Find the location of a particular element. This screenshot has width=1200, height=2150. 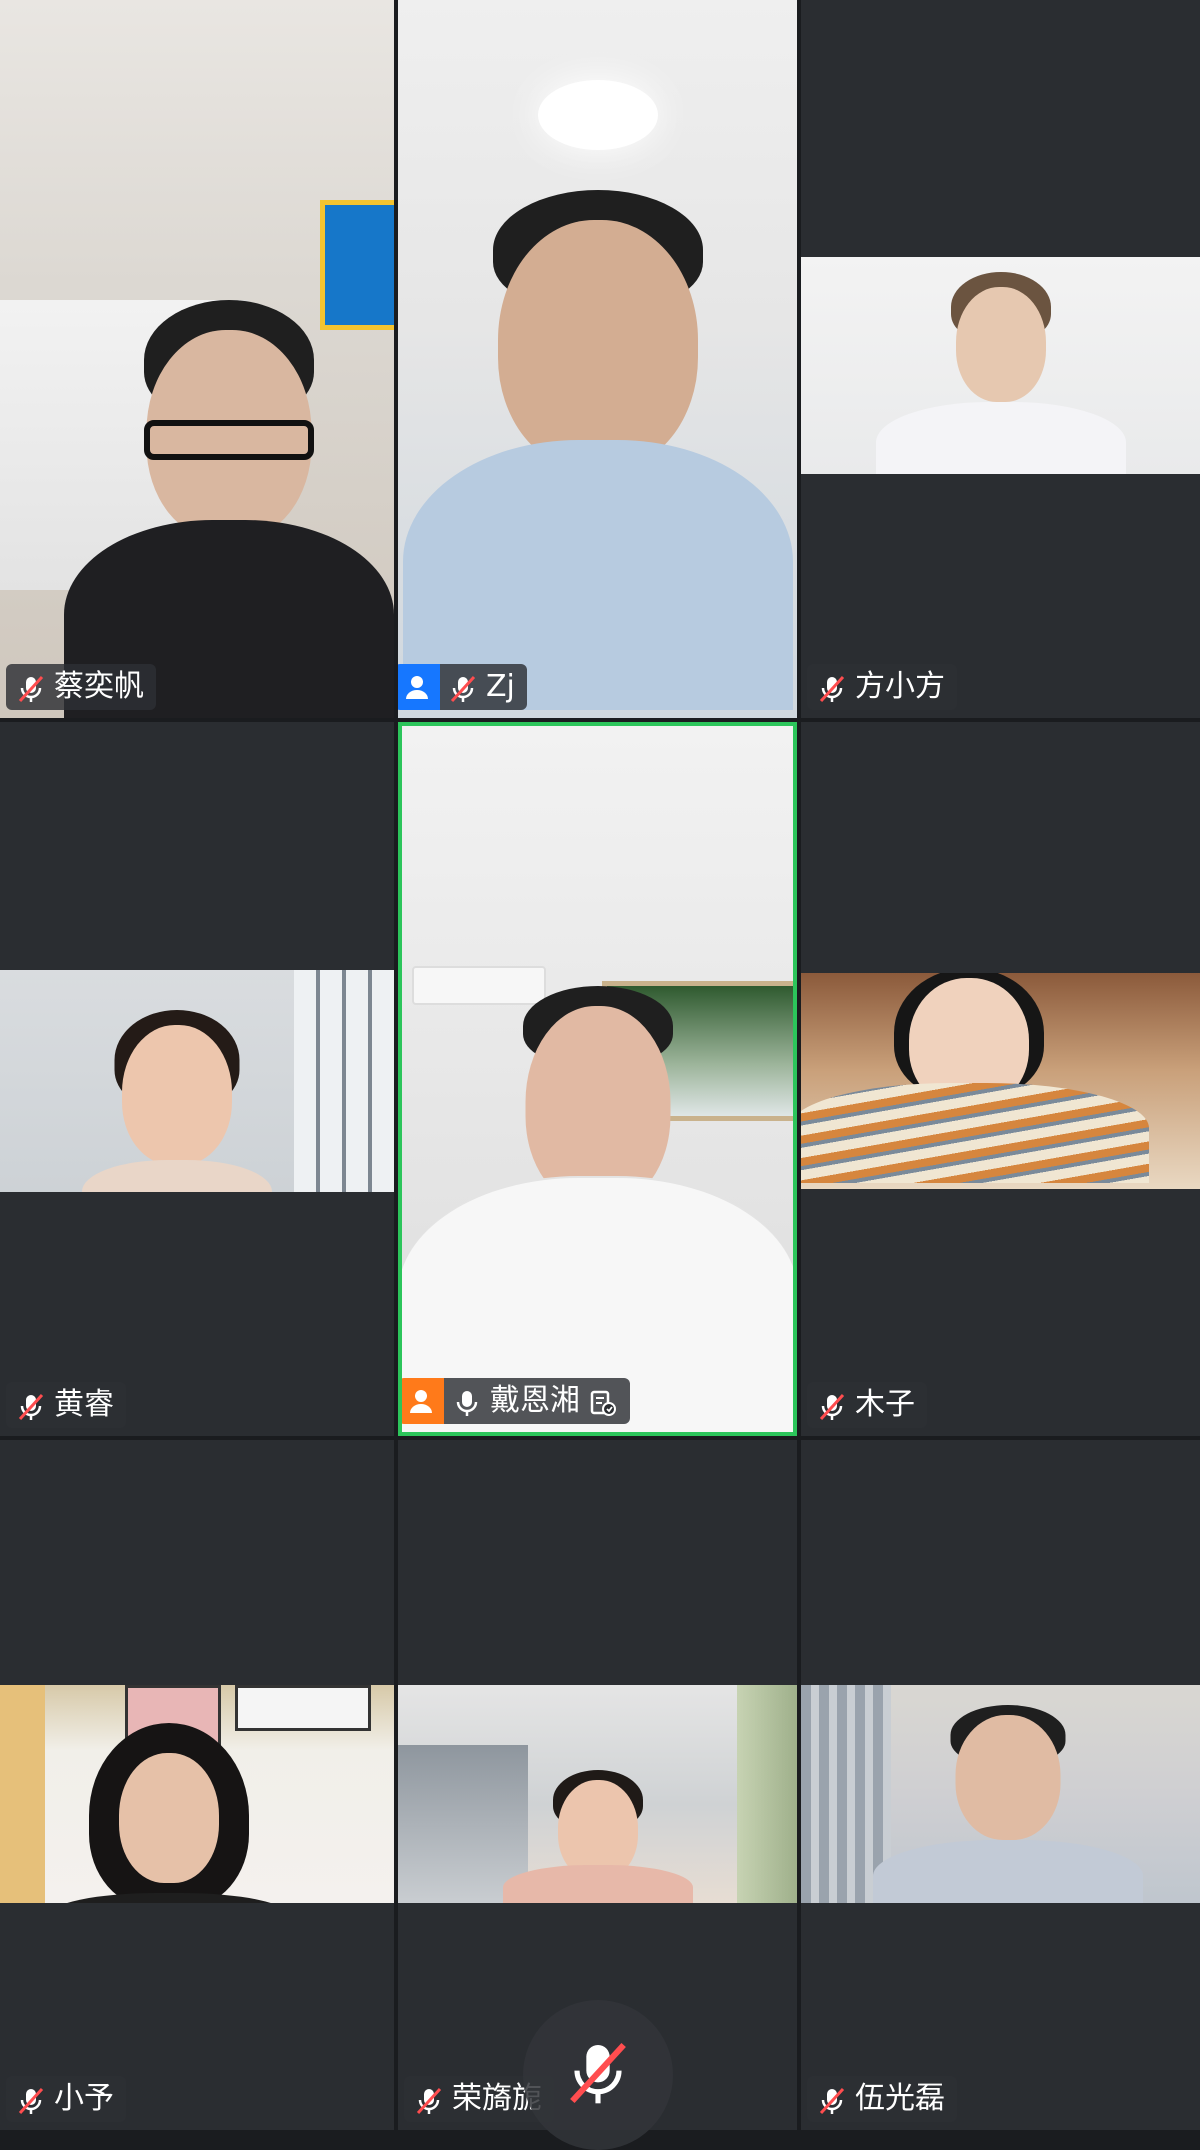

name-badge: 小予 is located at coordinates (66, 2099).